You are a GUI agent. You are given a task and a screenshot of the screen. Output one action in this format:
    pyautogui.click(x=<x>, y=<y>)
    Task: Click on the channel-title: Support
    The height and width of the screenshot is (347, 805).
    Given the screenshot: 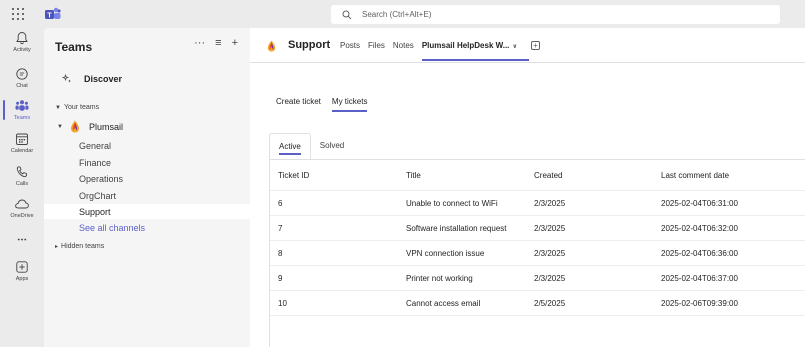 What is the action you would take?
    pyautogui.click(x=309, y=45)
    